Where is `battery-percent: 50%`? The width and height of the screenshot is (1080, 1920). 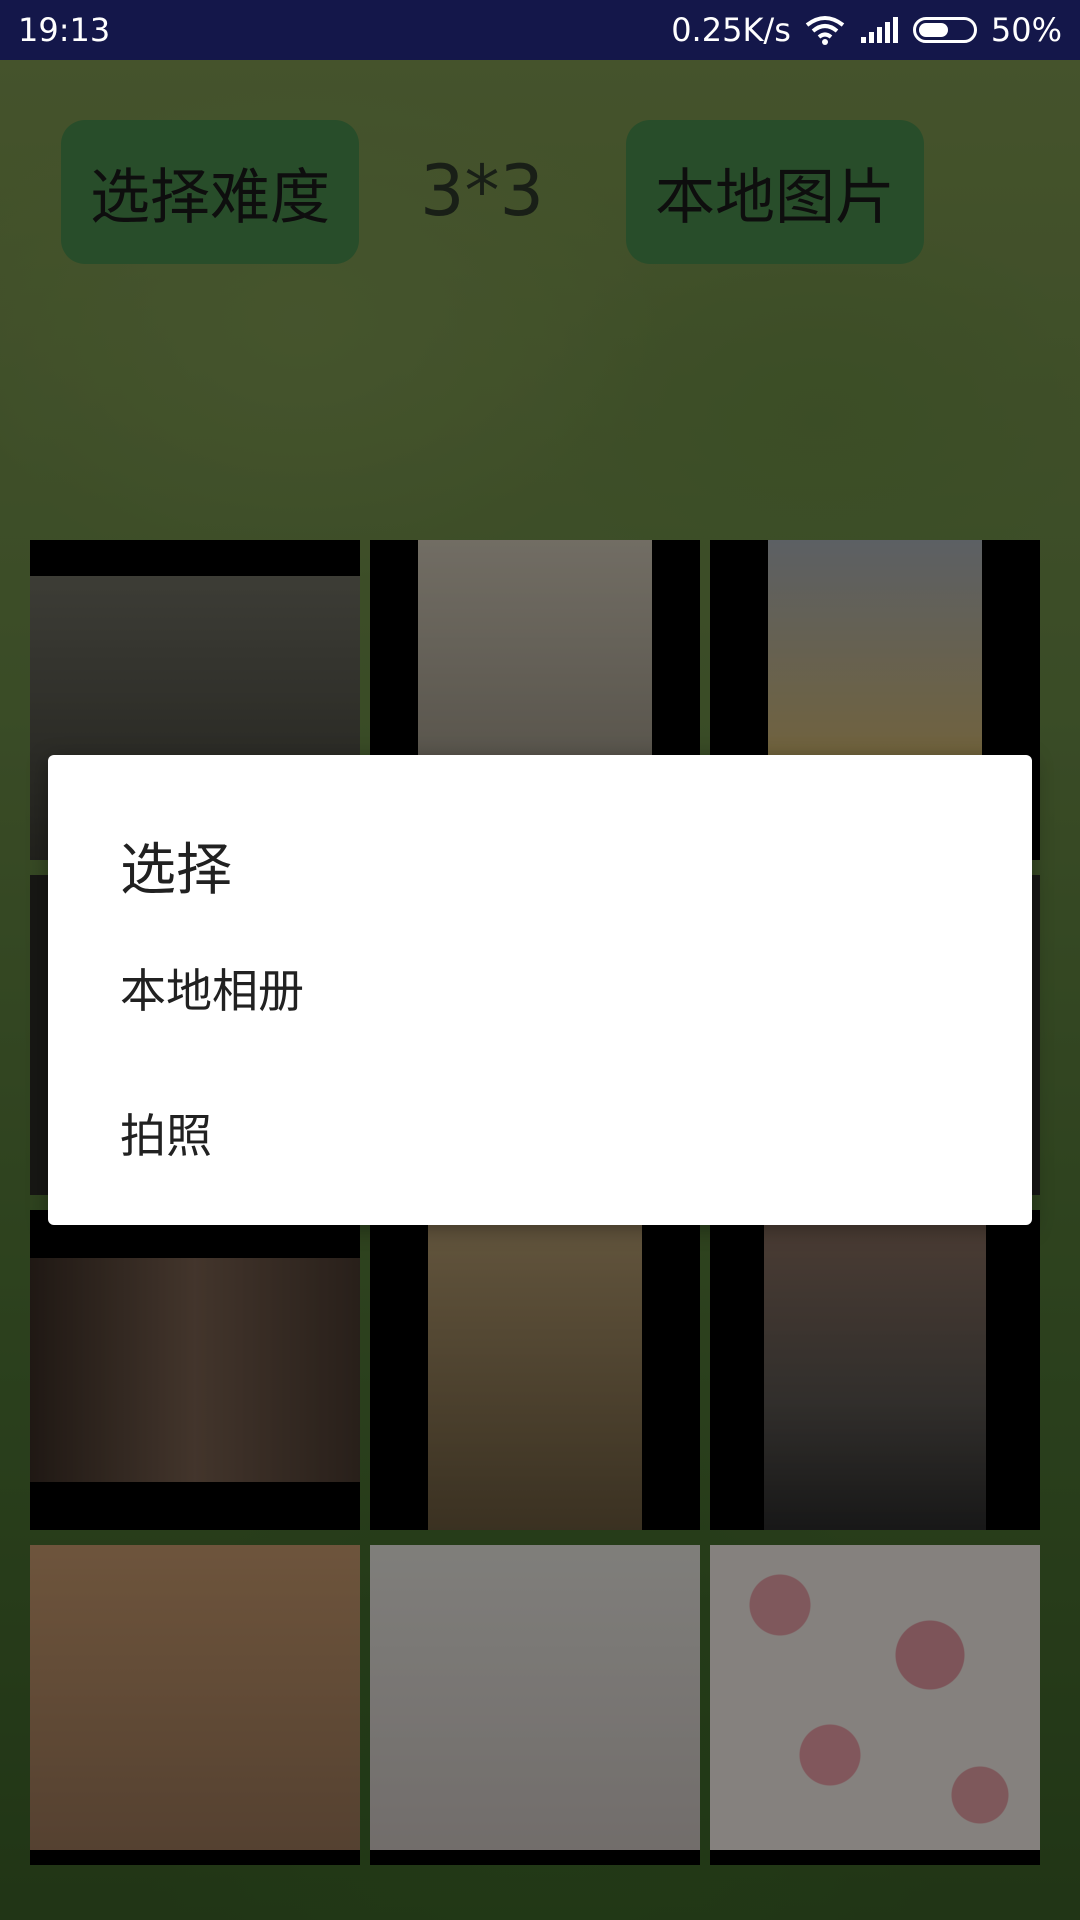 battery-percent: 50% is located at coordinates (1026, 30).